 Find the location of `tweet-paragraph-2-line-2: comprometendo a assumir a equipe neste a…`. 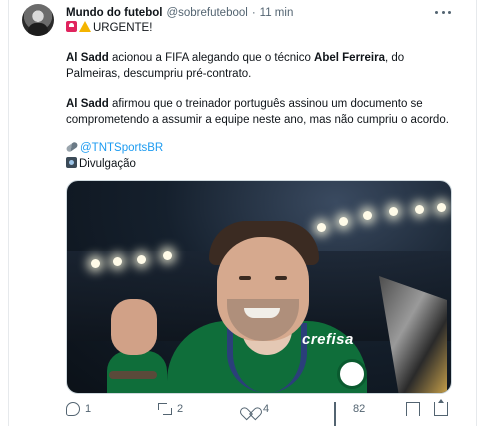

tweet-paragraph-2-line-2: comprometendo a assumir a equipe neste a… is located at coordinates (257, 120).